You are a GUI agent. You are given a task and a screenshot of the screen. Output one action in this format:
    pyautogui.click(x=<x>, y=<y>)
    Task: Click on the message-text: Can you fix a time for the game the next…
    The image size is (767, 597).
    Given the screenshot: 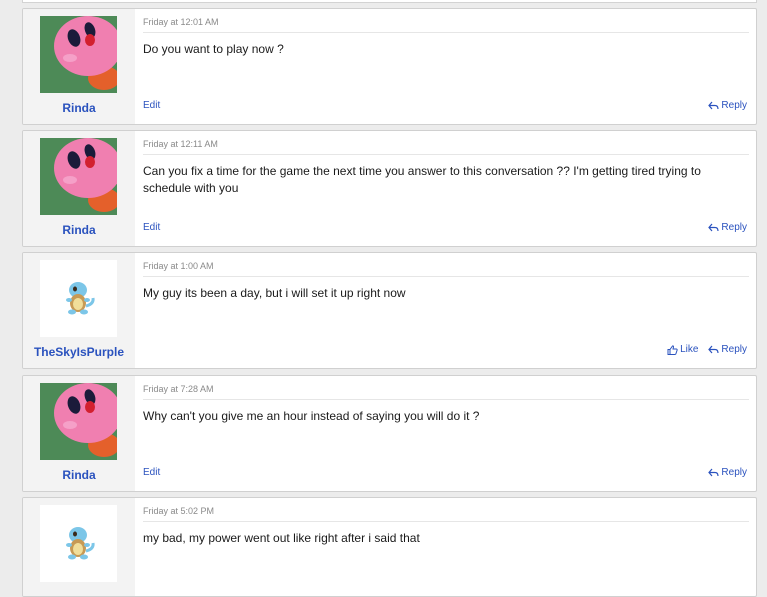 What is the action you would take?
    pyautogui.click(x=422, y=179)
    